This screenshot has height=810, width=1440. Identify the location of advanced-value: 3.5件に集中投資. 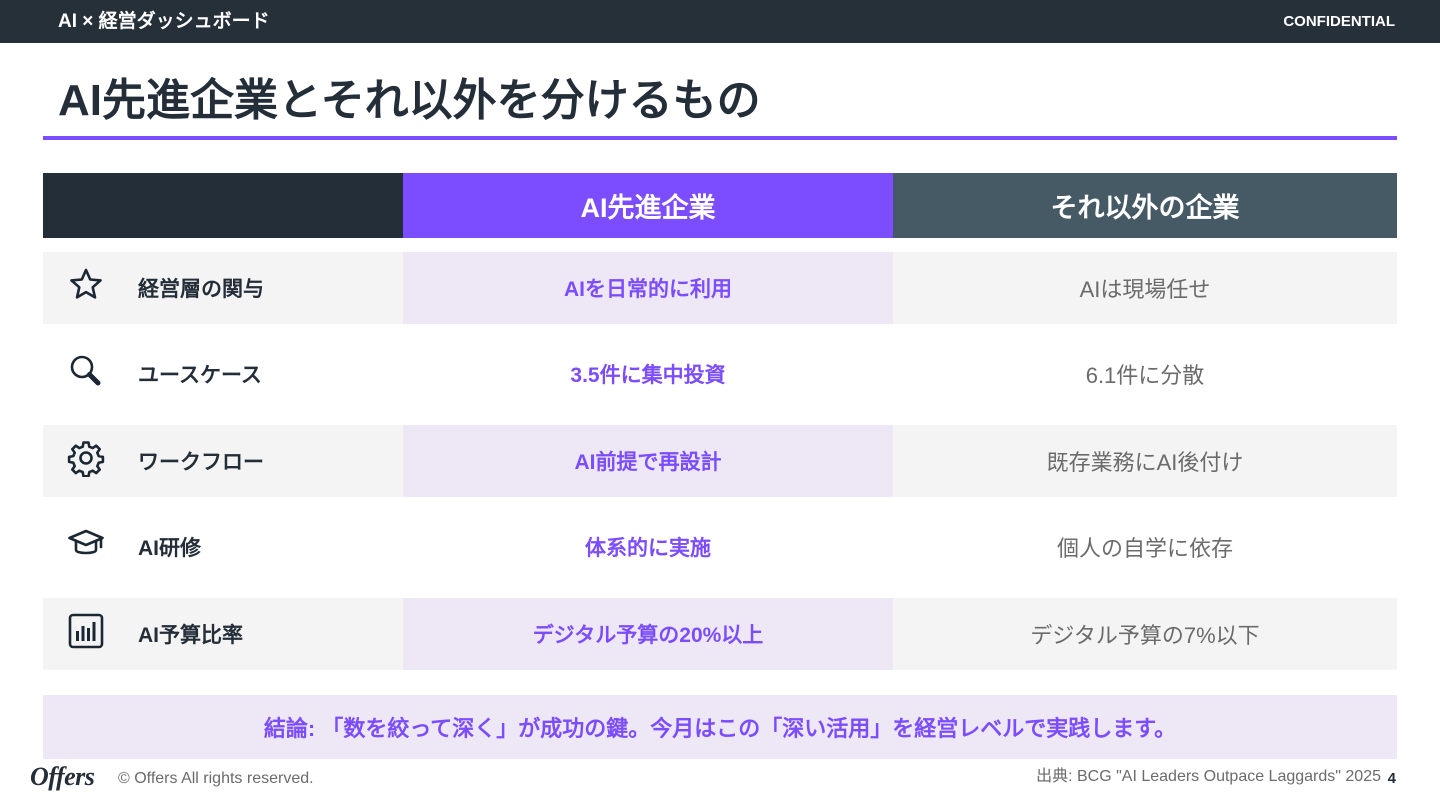
(648, 375).